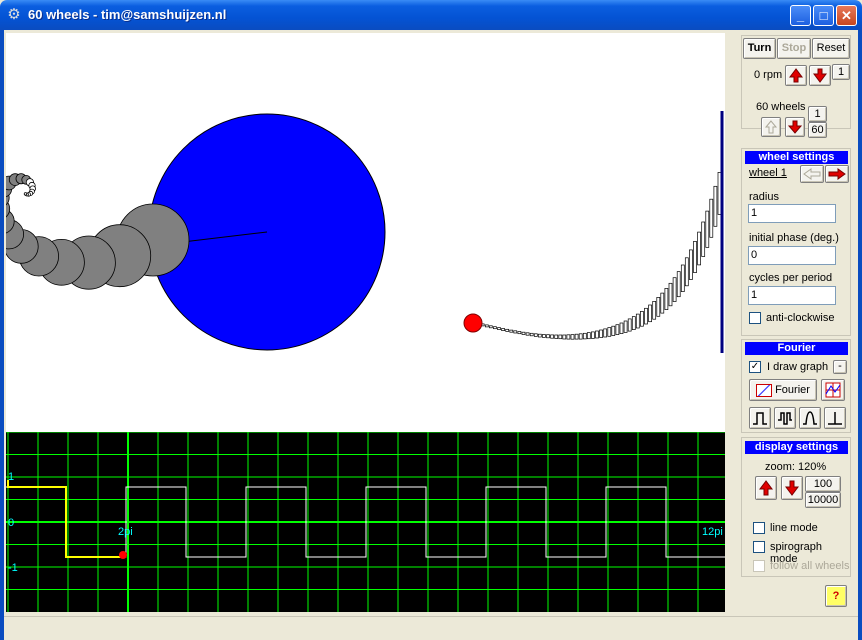 The height and width of the screenshot is (640, 862). What do you see at coordinates (25, 194) in the screenshot?
I see `small-wheel` at bounding box center [25, 194].